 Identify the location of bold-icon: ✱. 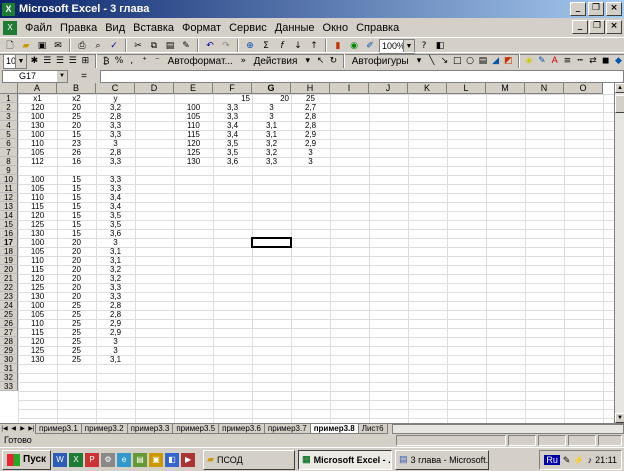
(34, 61).